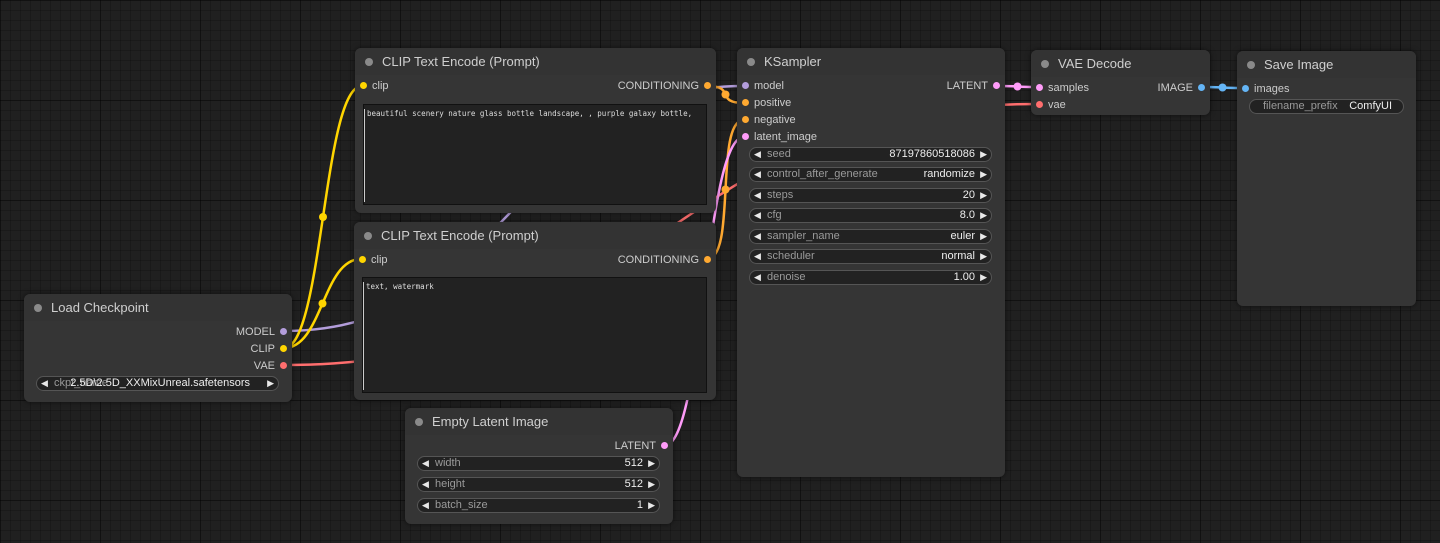  I want to click on denoise-stepper: ◀ denoise 1.00 ▶, so click(870, 277).